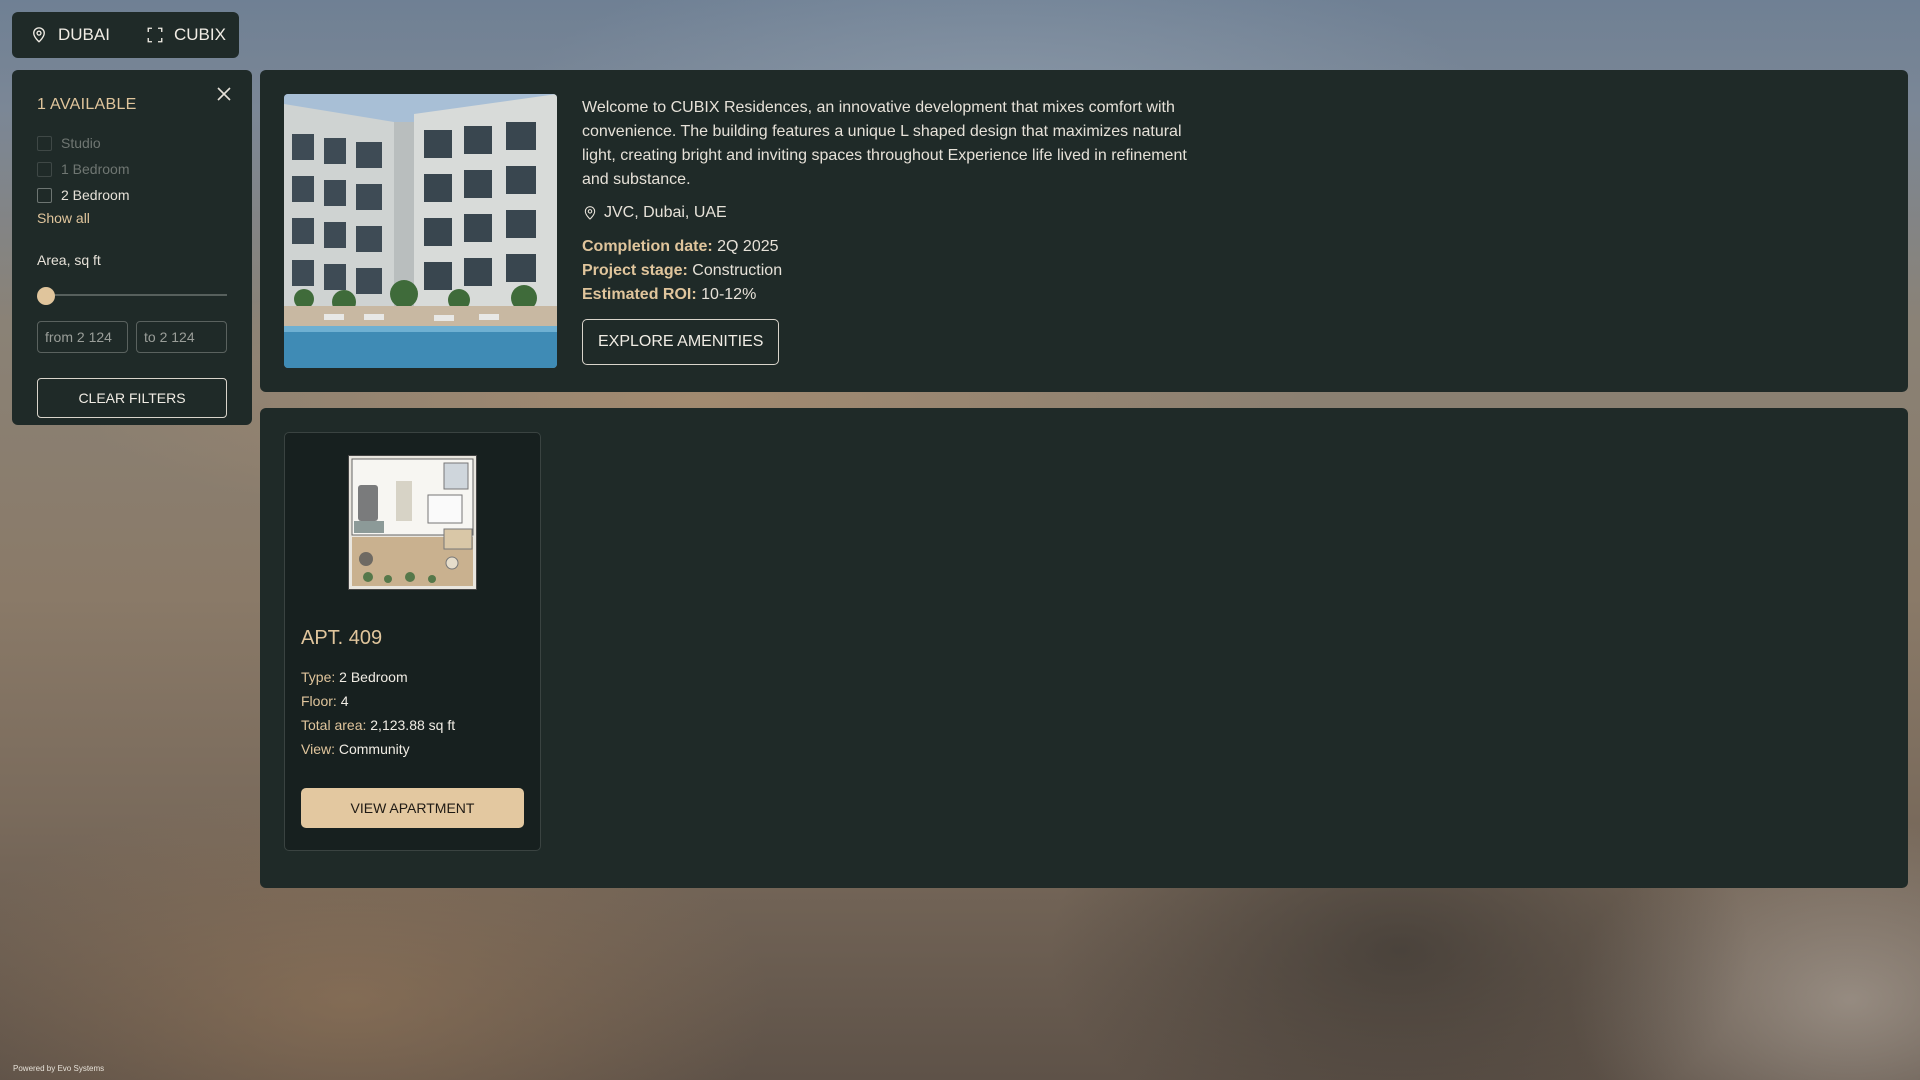  I want to click on type-filter-studio: Studio, so click(132, 143).